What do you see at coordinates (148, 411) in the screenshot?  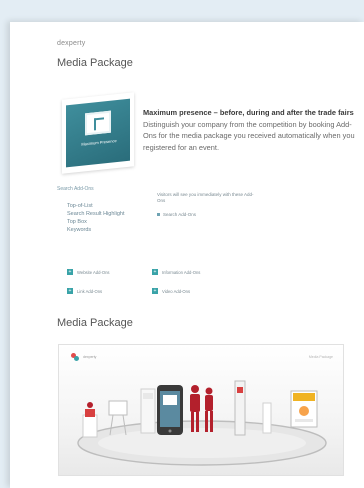 I see `info-panel` at bounding box center [148, 411].